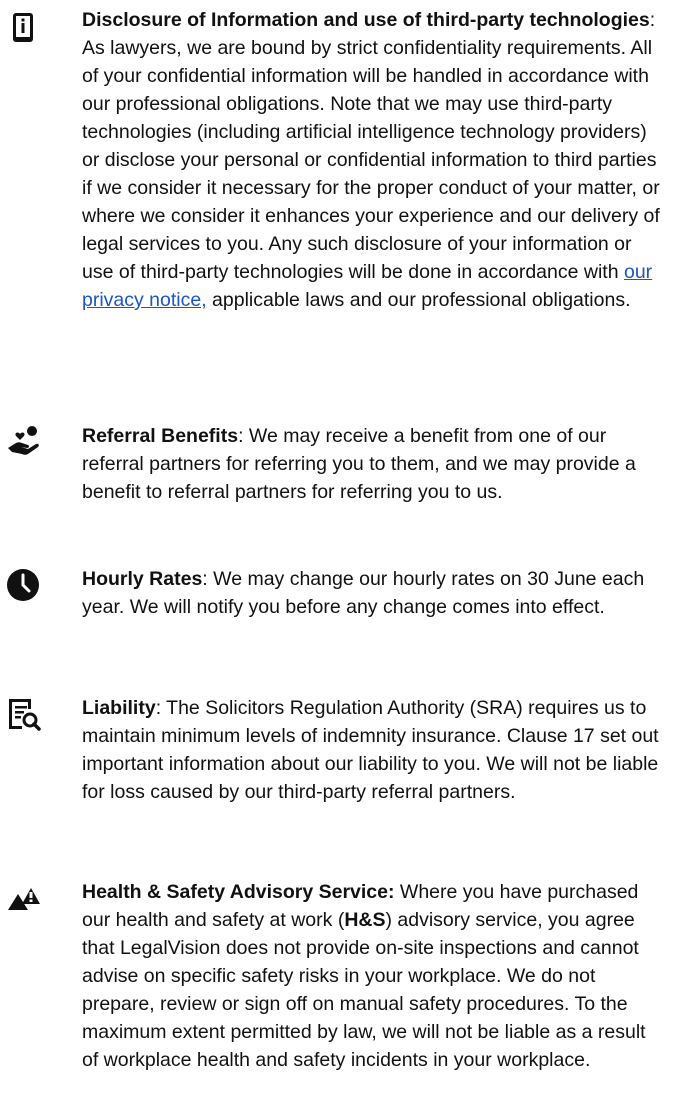 Image resolution: width=675 pixels, height=1096 pixels. What do you see at coordinates (119, 708) in the screenshot?
I see `section-title: Liability` at bounding box center [119, 708].